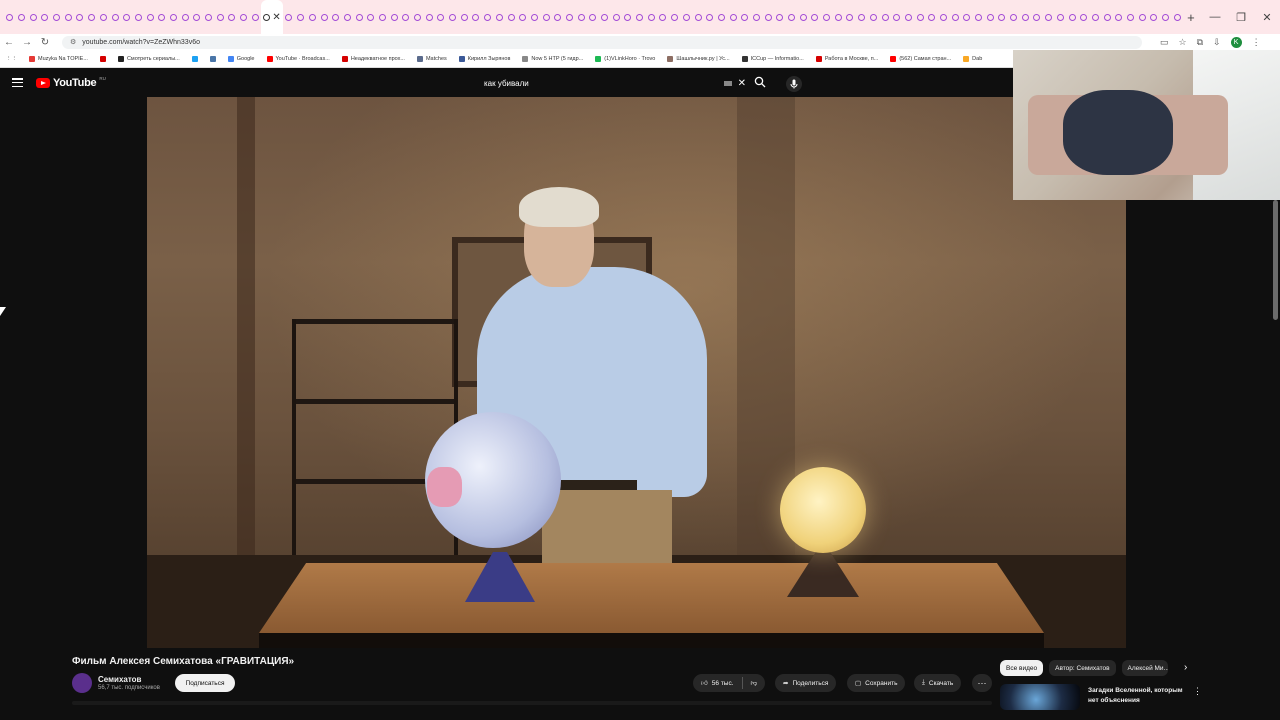  I want to click on tab-active: ✕, so click(272, 17).